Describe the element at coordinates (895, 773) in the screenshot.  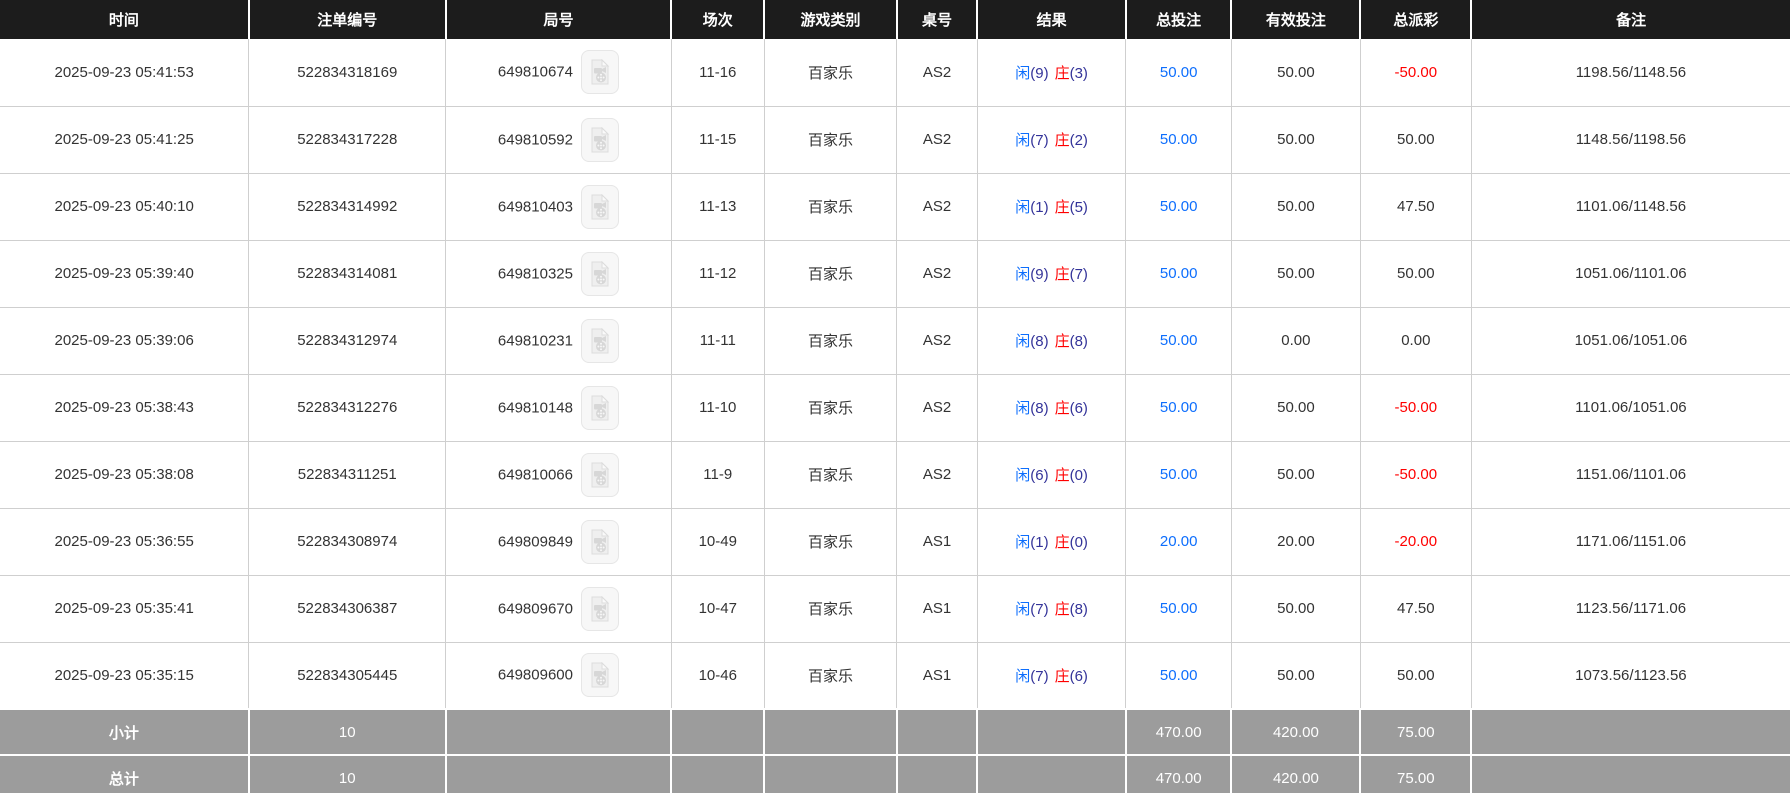
I see `total-row: 总计 10 470.00 420.00 75.00` at that location.